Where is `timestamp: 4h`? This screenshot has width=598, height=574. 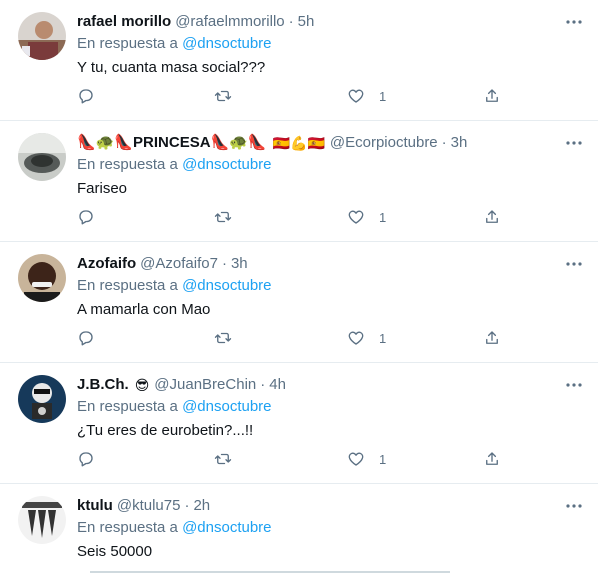 timestamp: 4h is located at coordinates (277, 385).